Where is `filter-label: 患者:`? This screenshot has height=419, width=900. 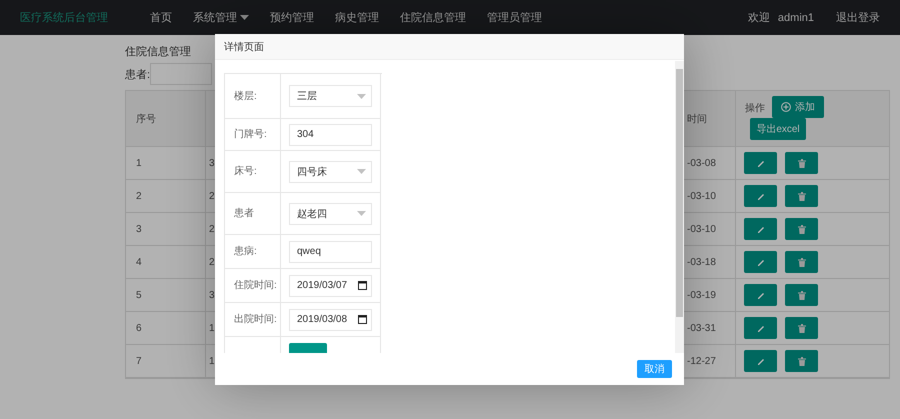
filter-label: 患者: is located at coordinates (137, 75).